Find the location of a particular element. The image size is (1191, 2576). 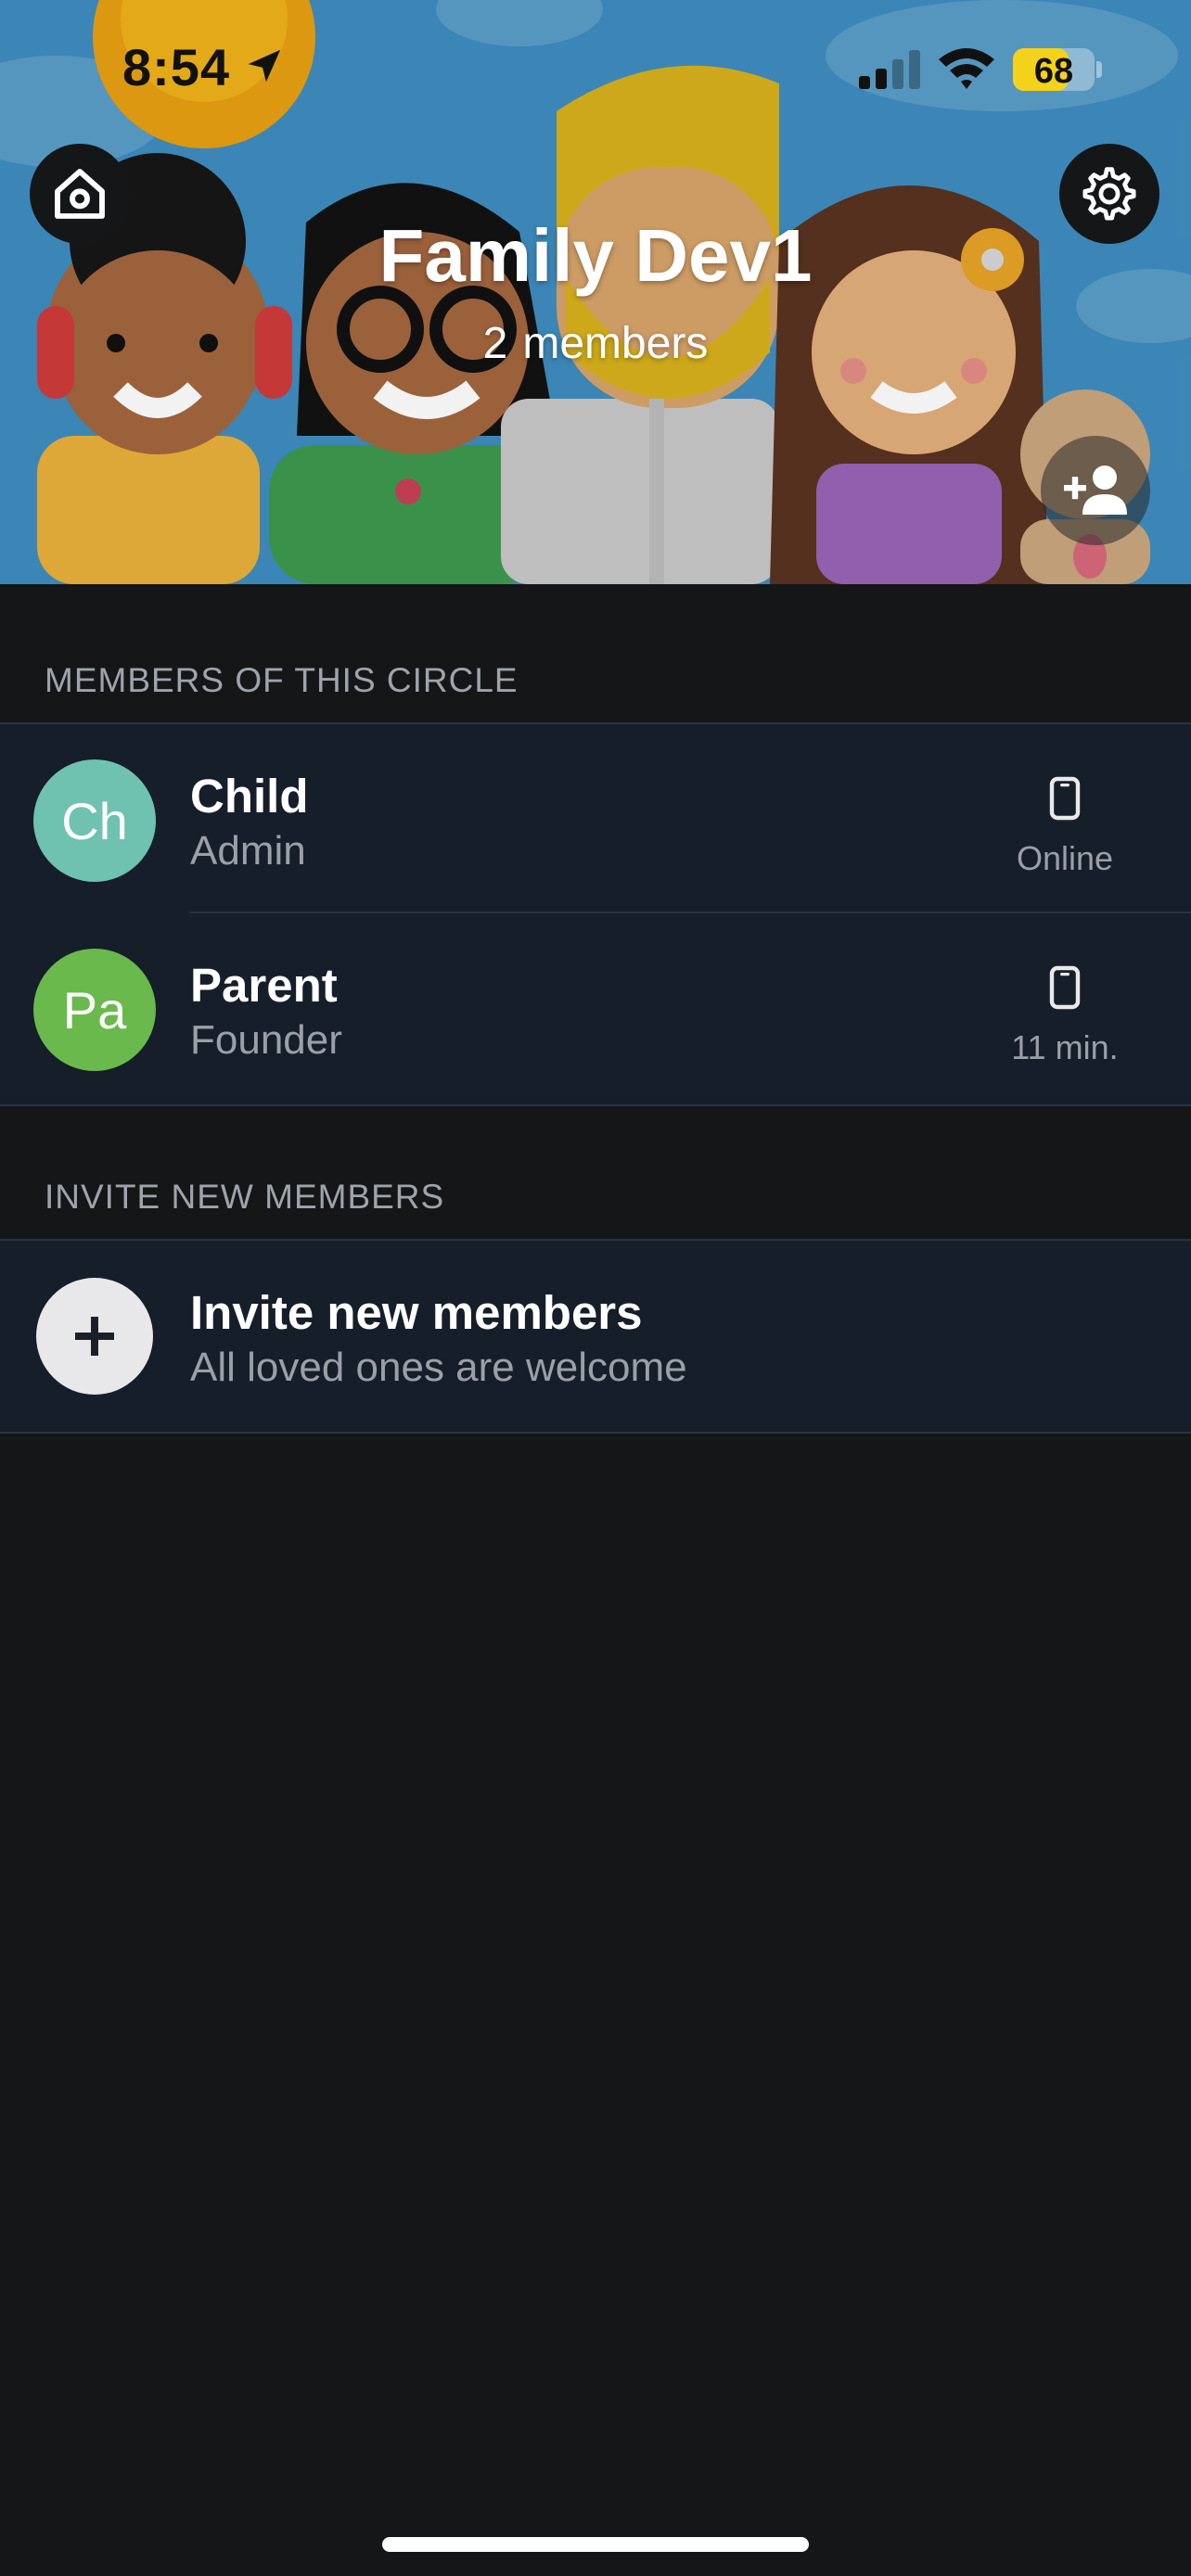

invite-plus-button is located at coordinates (95, 1337).